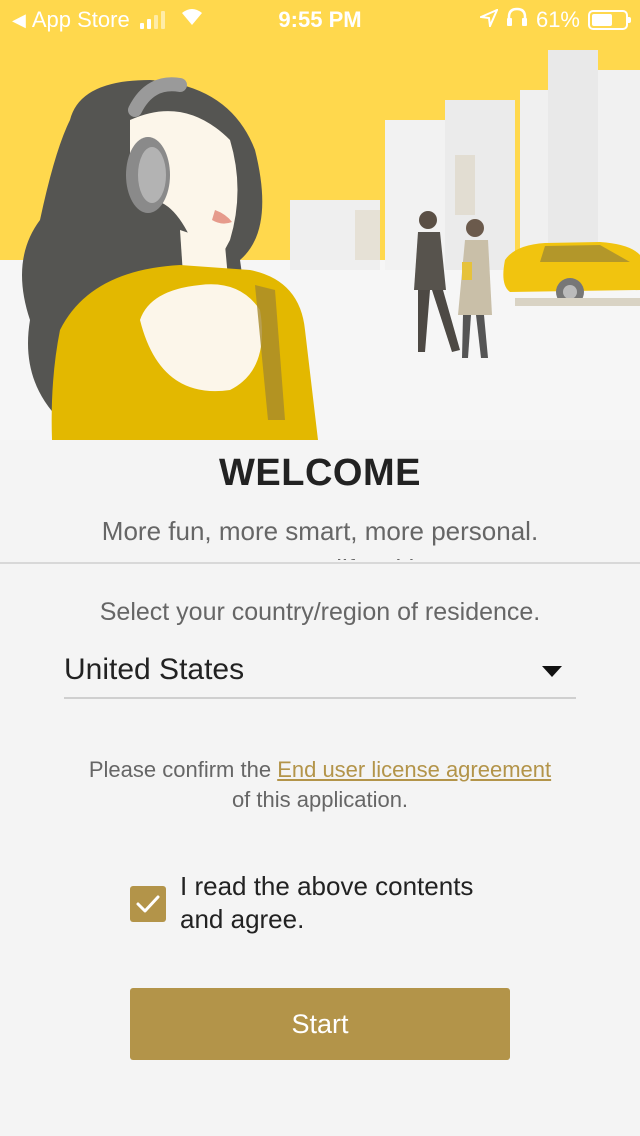 The height and width of the screenshot is (1136, 640). I want to click on location-arrow-icon, so click(488, 20).